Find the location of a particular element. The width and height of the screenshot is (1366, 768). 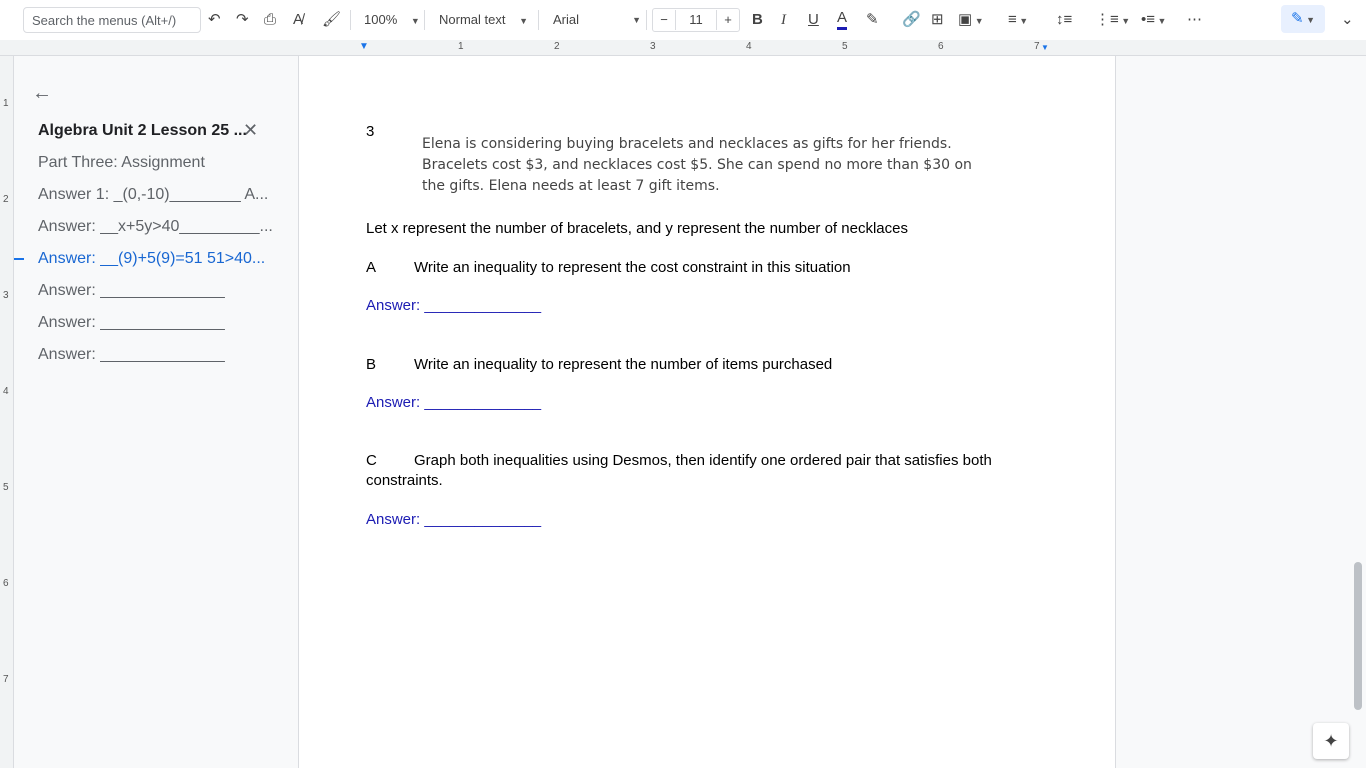

horizontal-ruler: ▼ 1 2 3 4 5 6 7 ▼ is located at coordinates (683, 48).